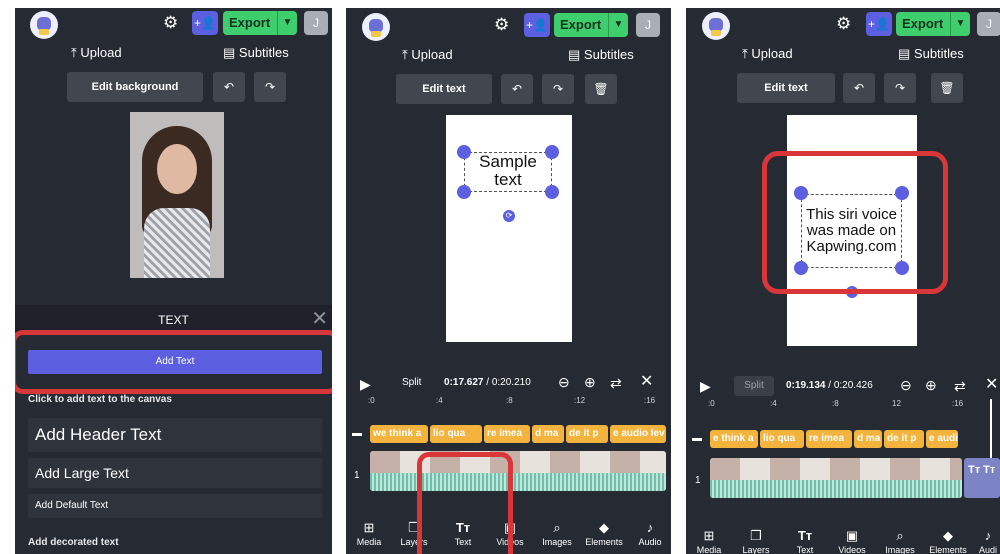 This screenshot has width=1000, height=554. I want to click on video-preview, so click(177, 195).